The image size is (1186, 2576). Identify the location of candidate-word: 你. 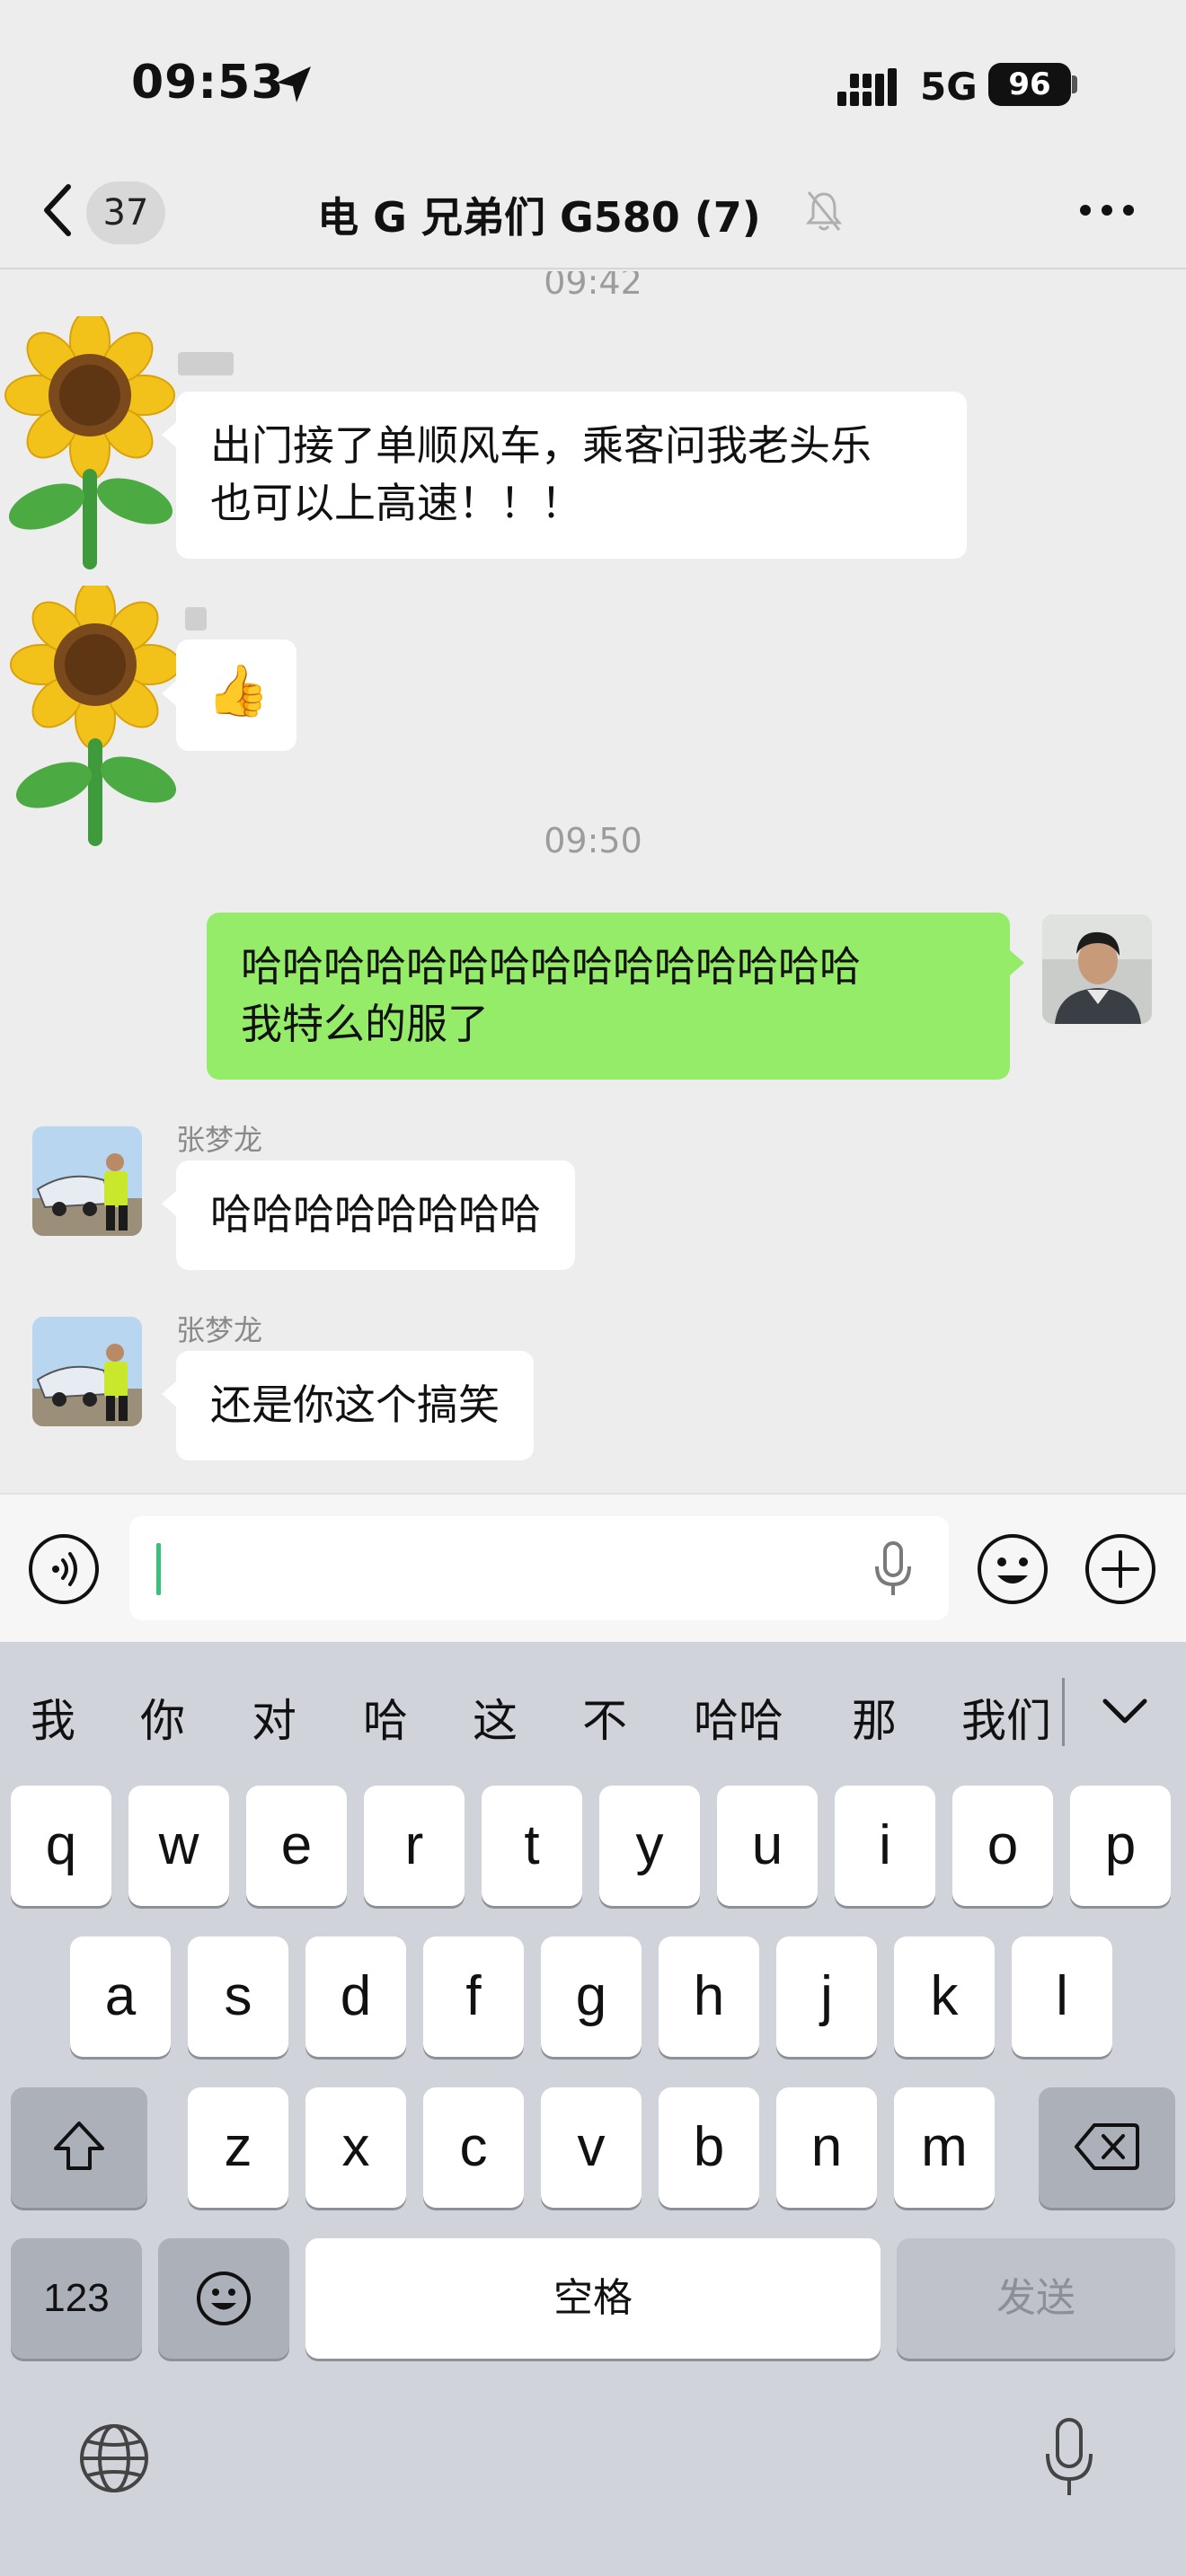
(162, 1717).